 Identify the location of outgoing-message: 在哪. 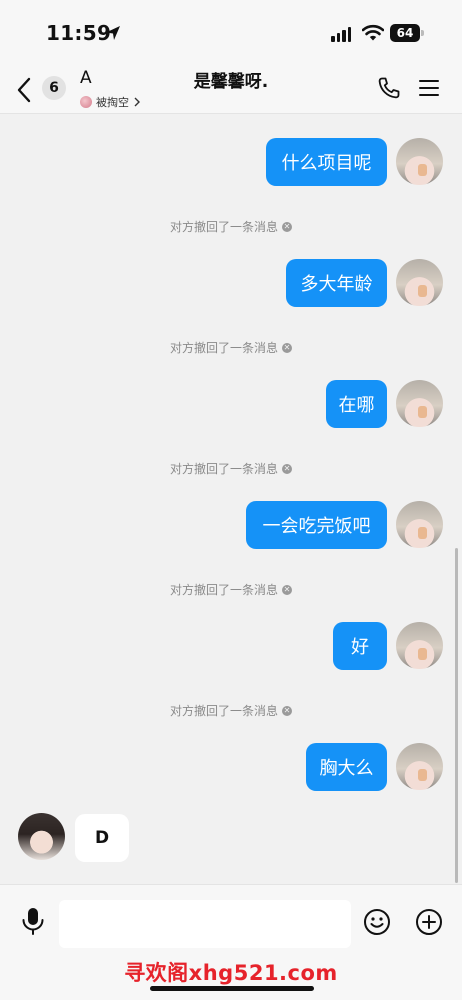
(356, 404).